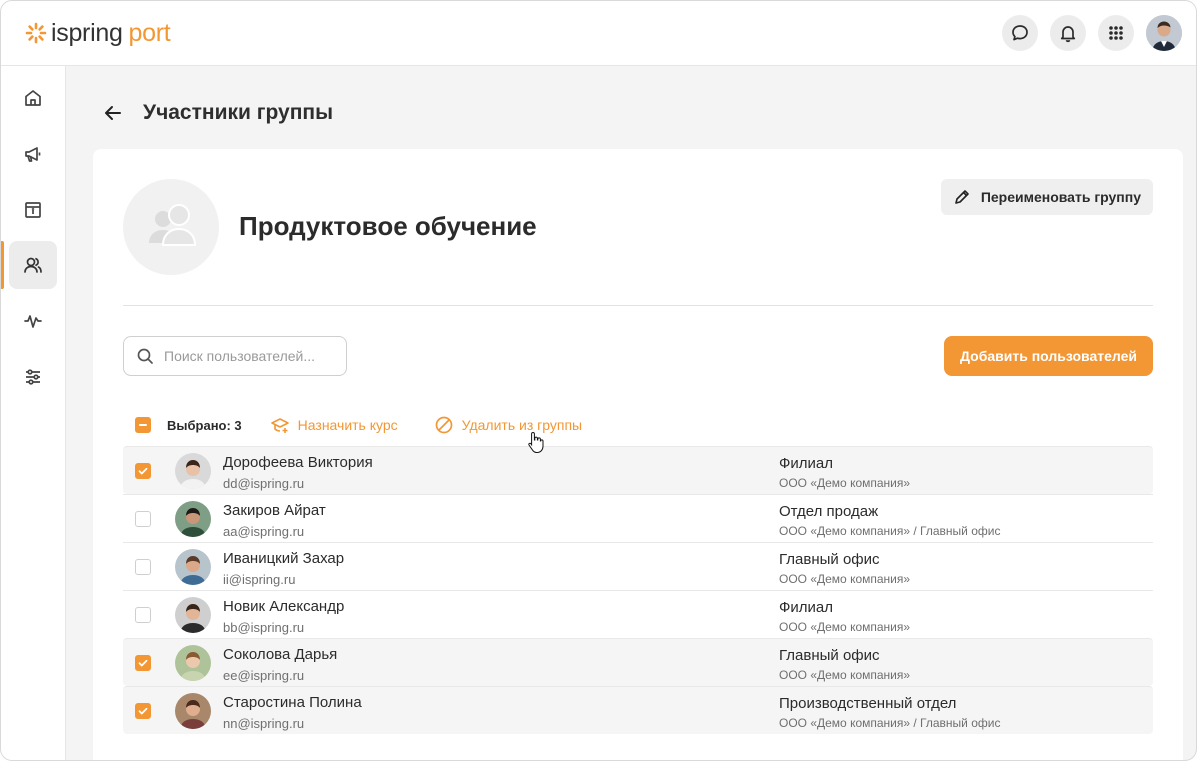  Describe the element at coordinates (145, 356) in the screenshot. I see `search-icon` at that location.